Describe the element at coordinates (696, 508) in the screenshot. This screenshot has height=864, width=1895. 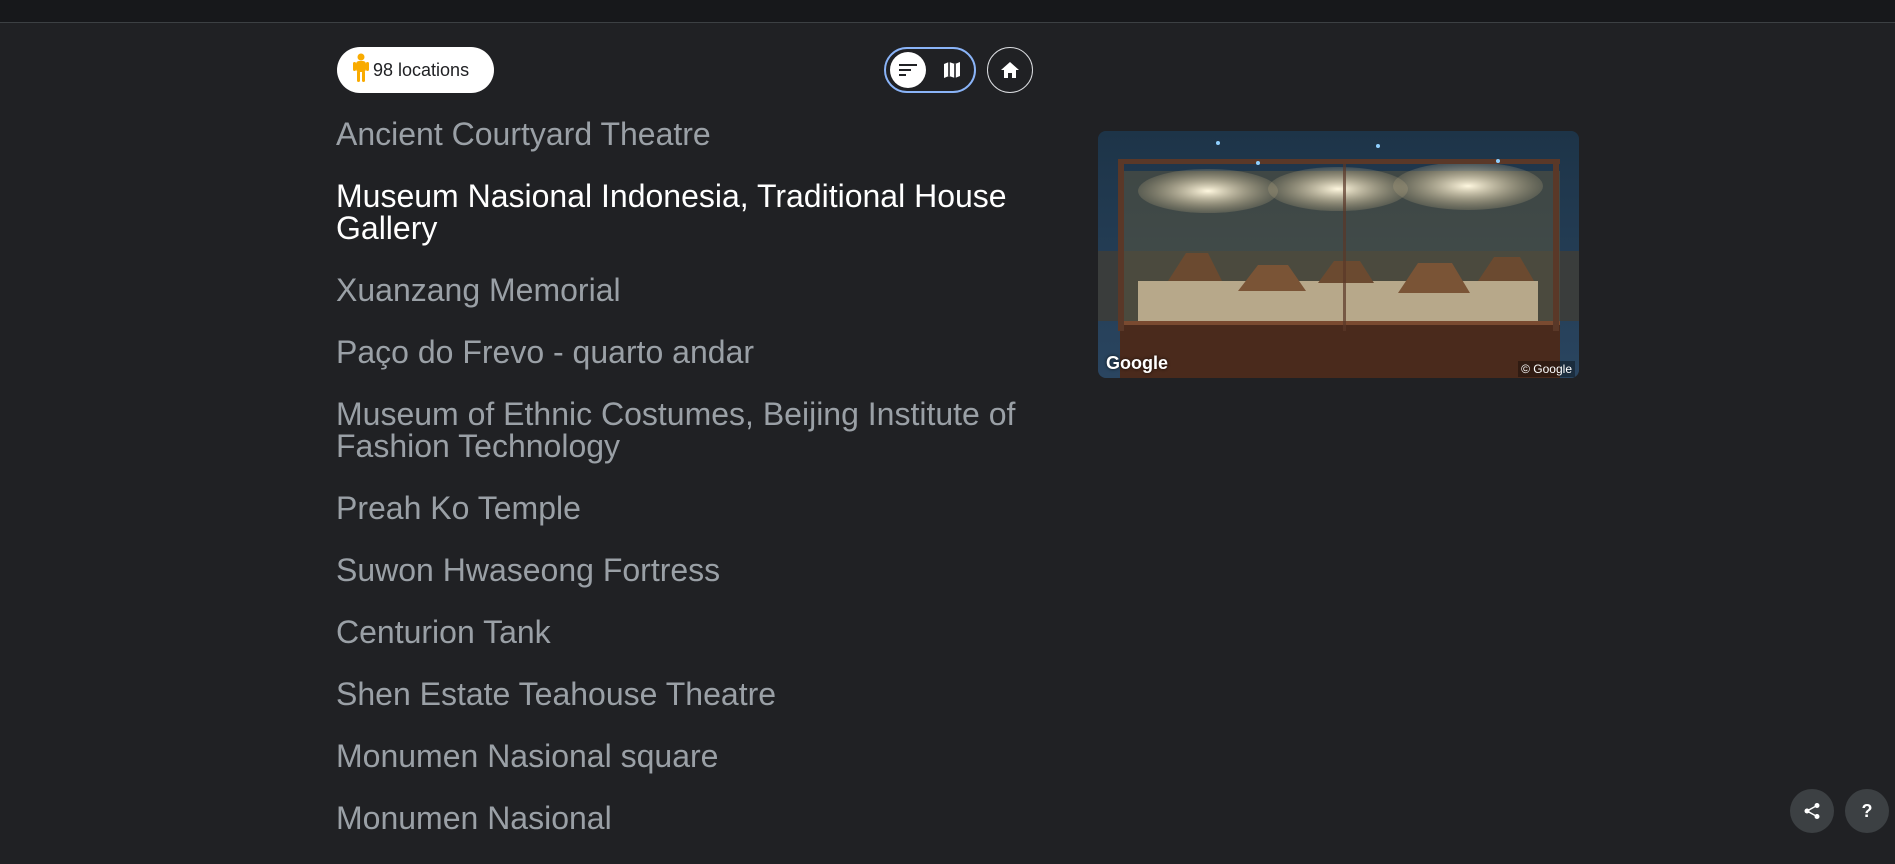
I see `location-item: Preah Ko Temple` at that location.